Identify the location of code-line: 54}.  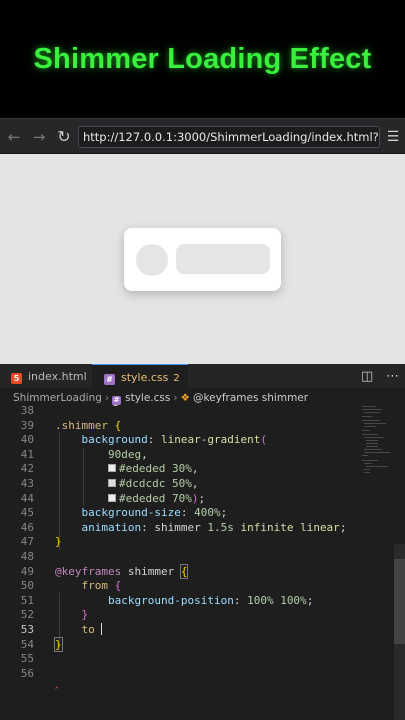
(178, 644).